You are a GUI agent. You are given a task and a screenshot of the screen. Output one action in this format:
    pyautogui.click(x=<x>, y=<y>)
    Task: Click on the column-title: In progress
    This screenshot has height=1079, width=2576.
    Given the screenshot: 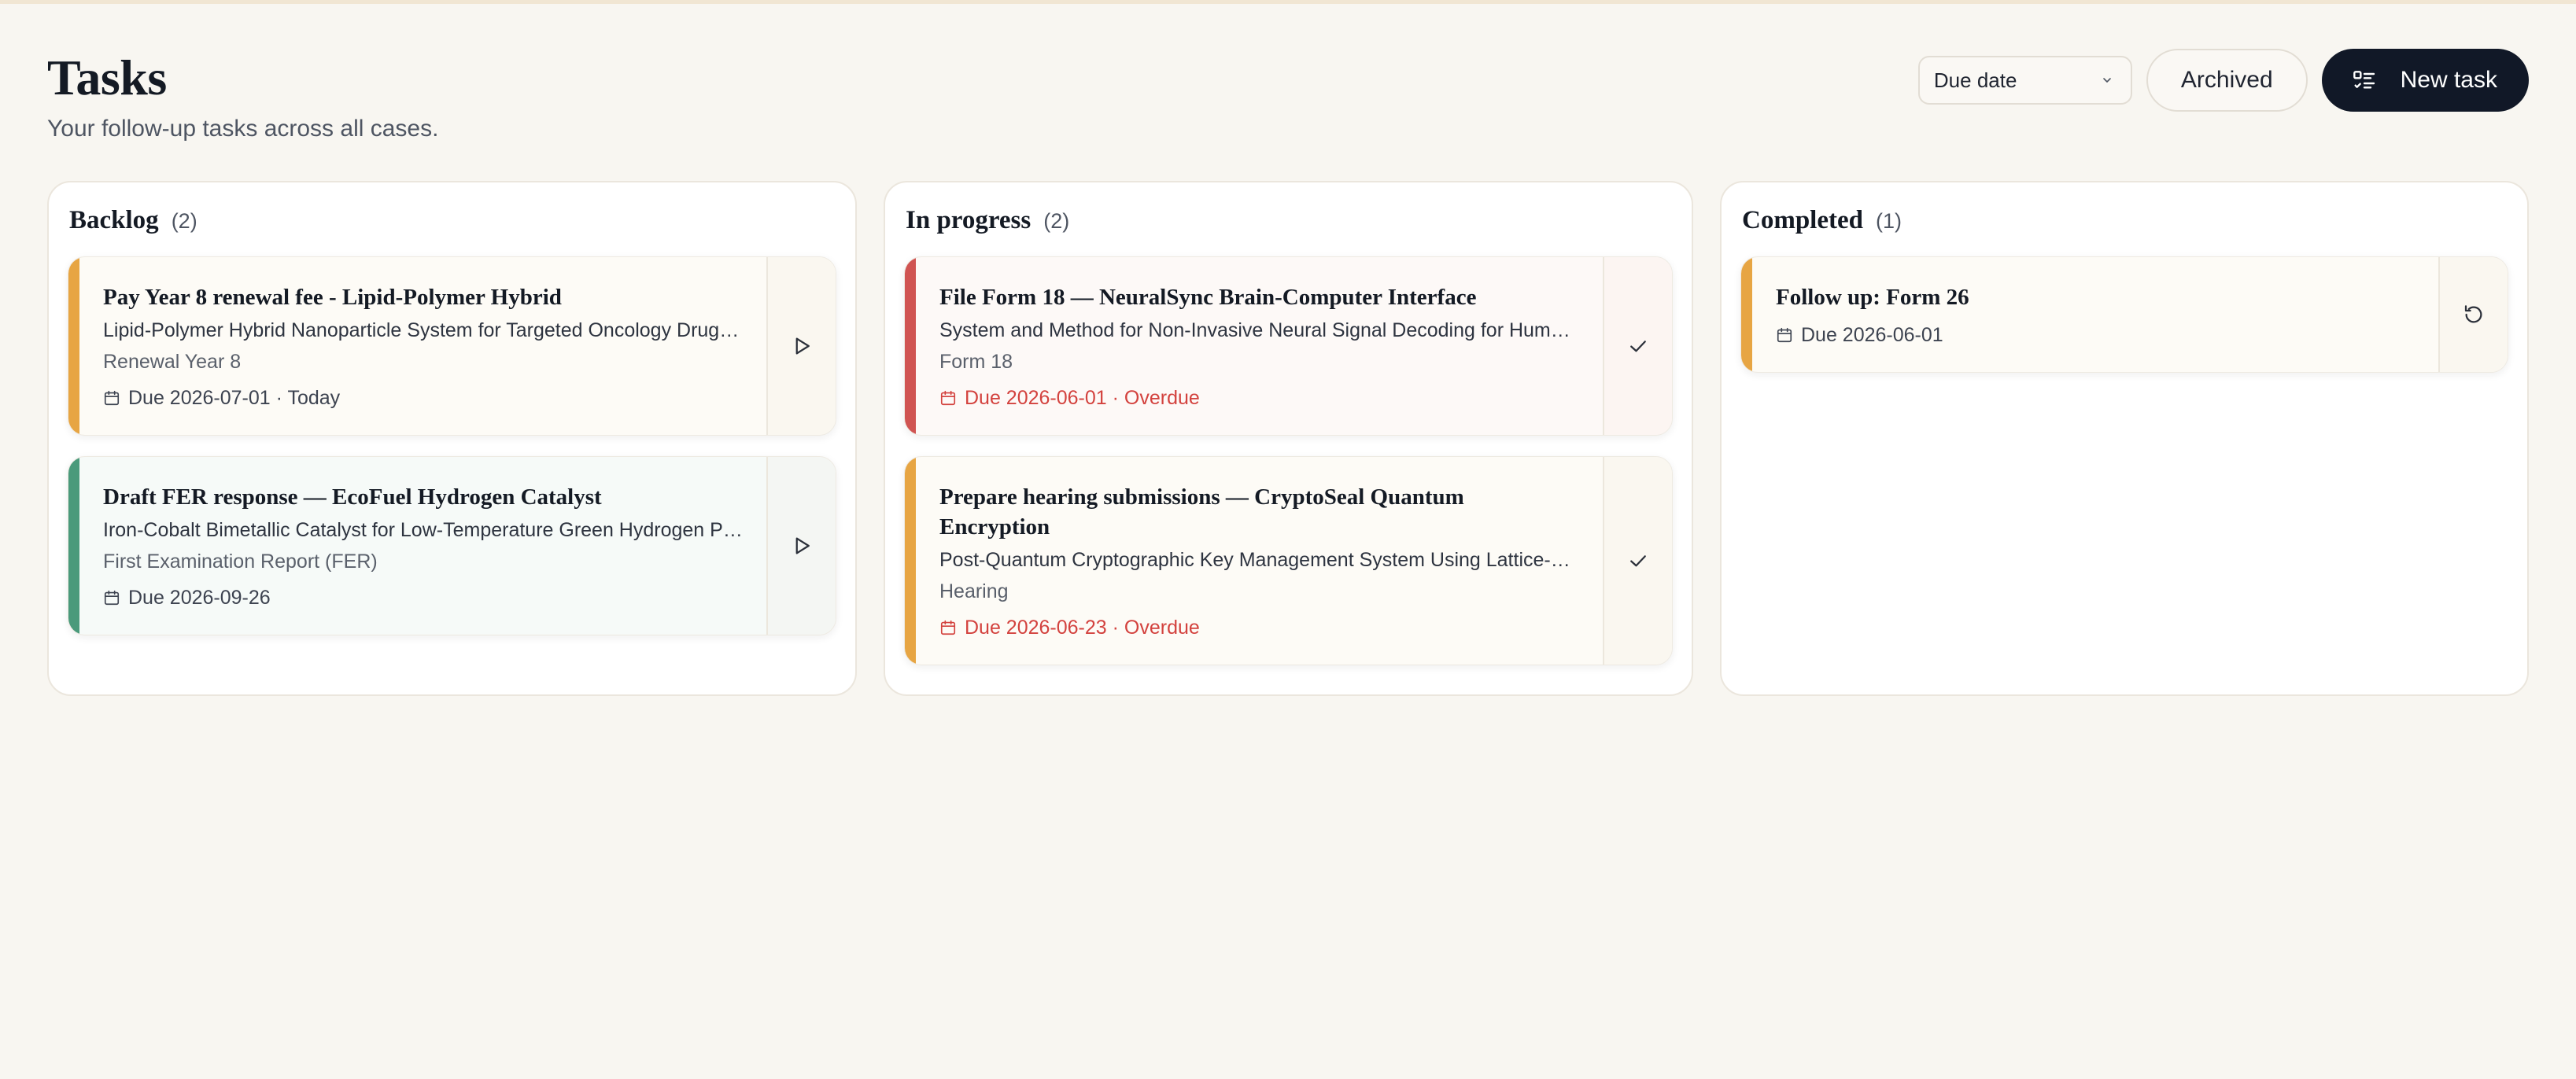 What is the action you would take?
    pyautogui.click(x=969, y=220)
    